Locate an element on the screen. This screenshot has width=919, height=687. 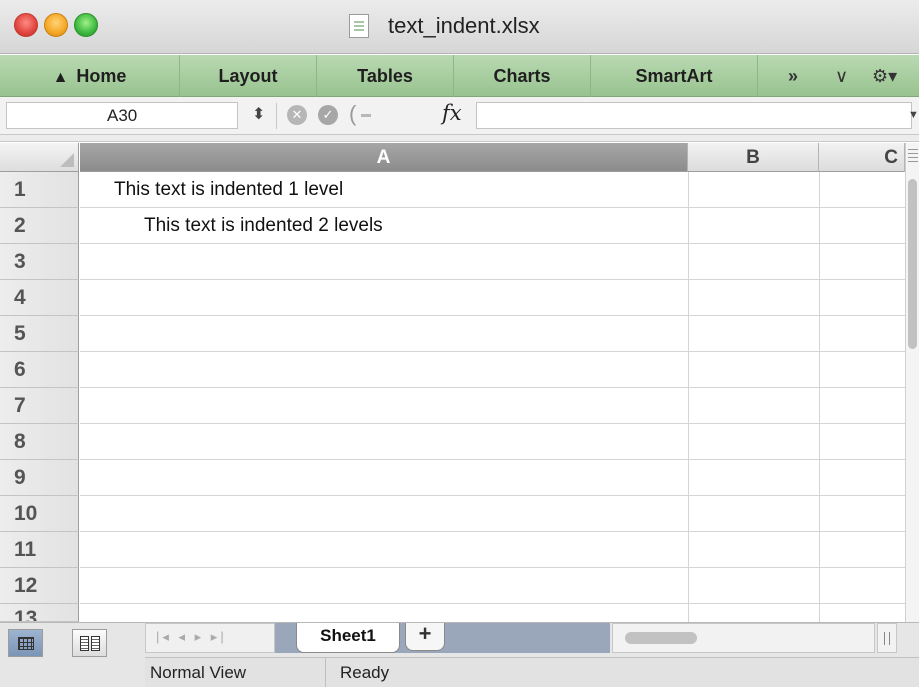
fx-icon: fx is located at coordinates (452, 113).